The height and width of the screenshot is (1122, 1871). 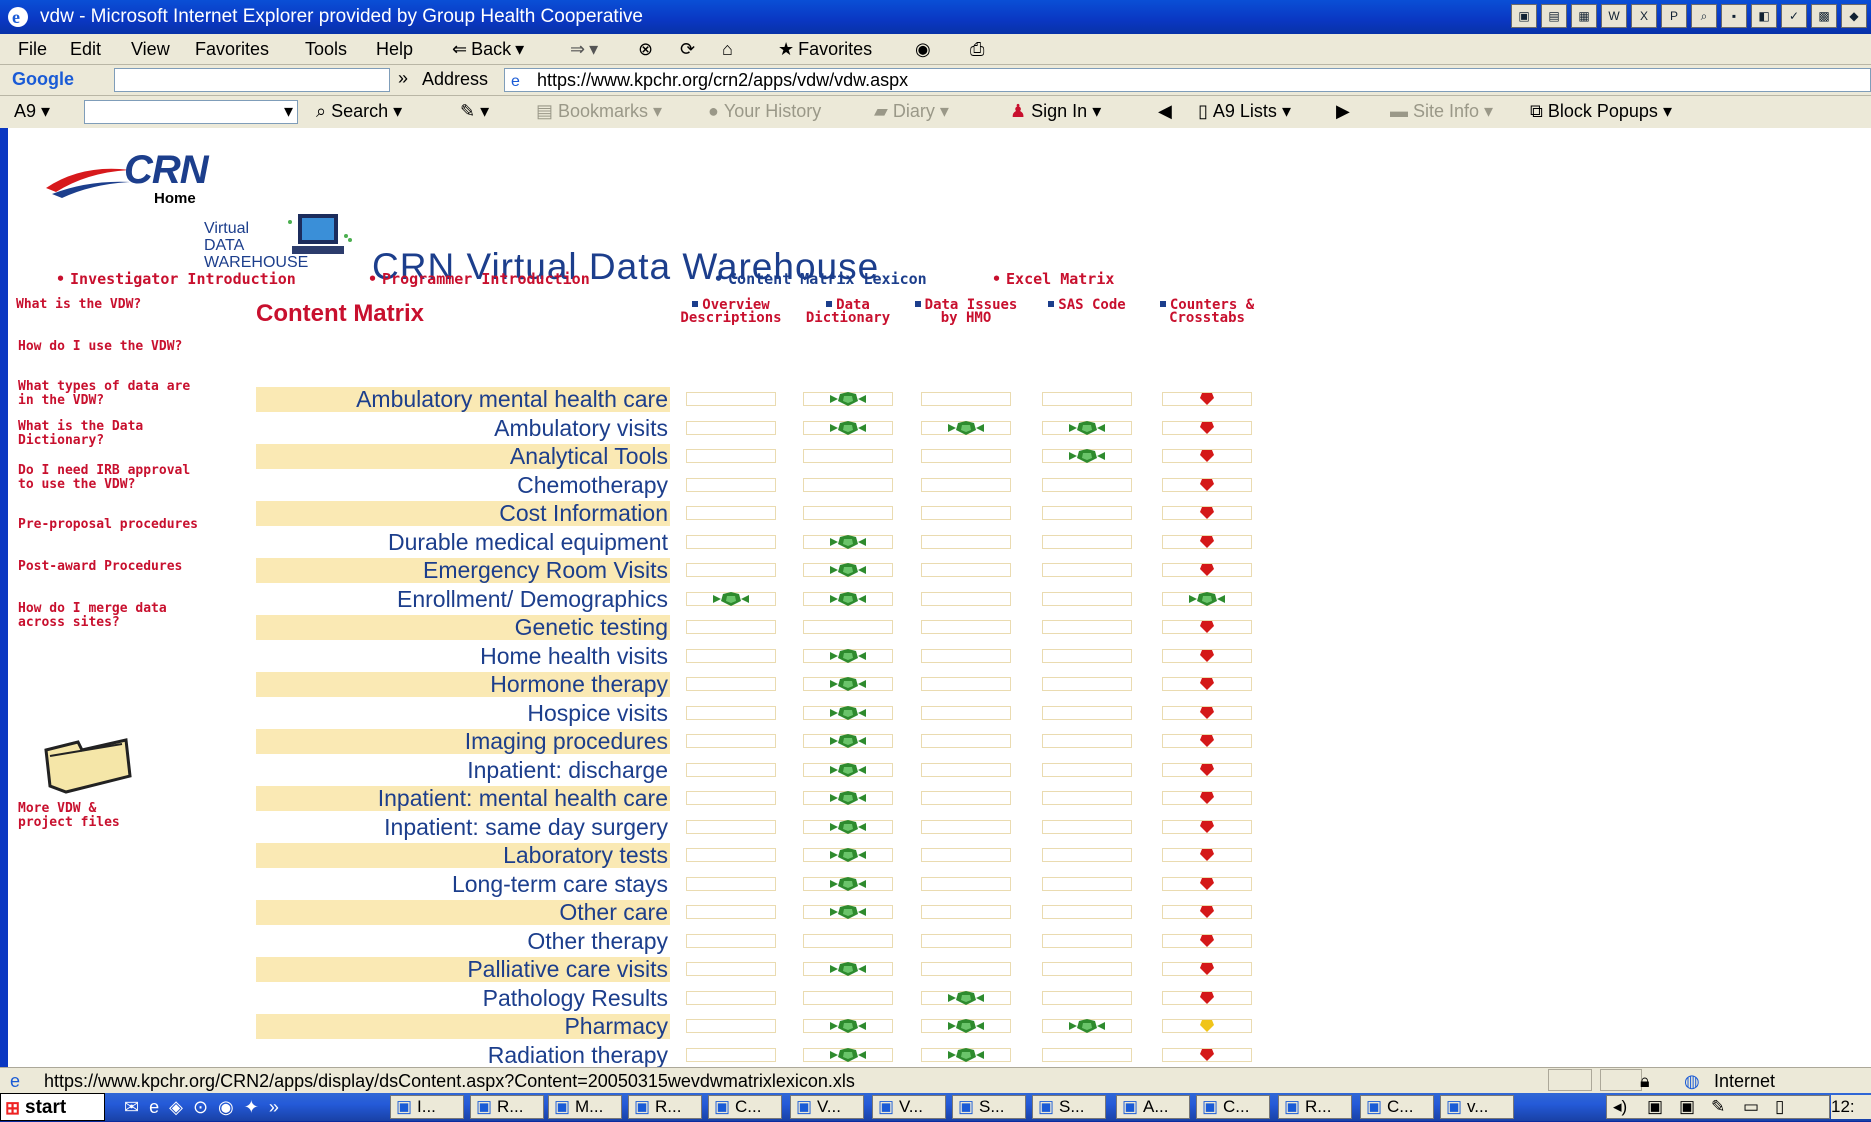 What do you see at coordinates (176, 1107) in the screenshot?
I see `app-icon: ◈` at bounding box center [176, 1107].